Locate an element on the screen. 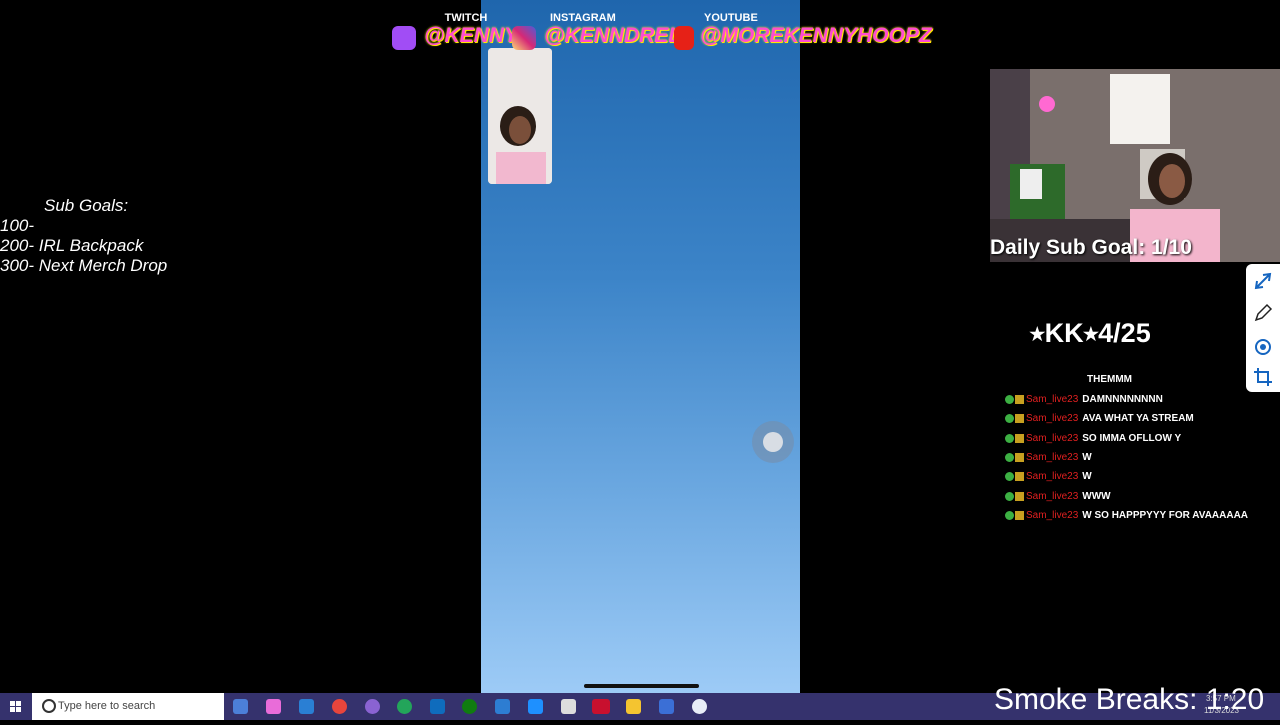 The image size is (1280, 725). twitch-label: TWITCH is located at coordinates (466, 18).